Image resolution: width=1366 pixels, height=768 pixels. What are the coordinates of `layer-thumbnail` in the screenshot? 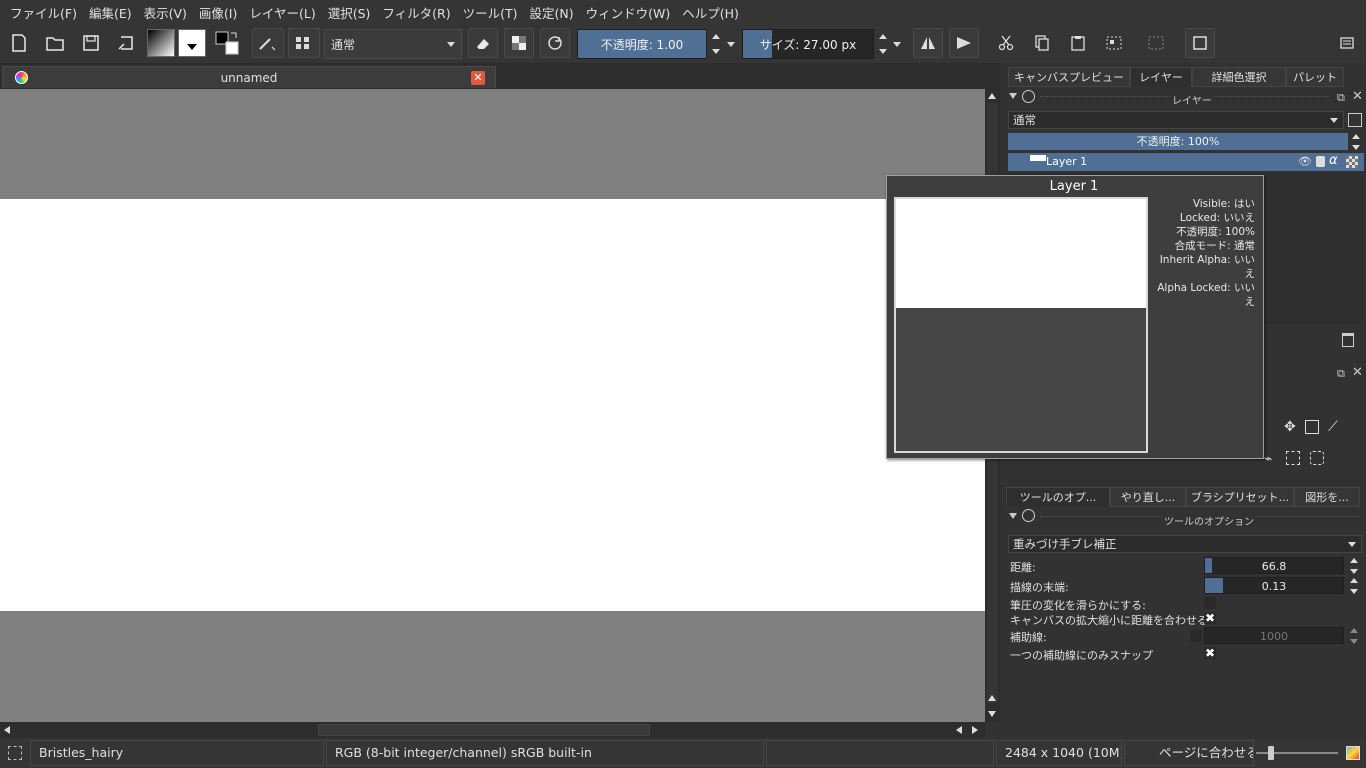 It's located at (1038, 158).